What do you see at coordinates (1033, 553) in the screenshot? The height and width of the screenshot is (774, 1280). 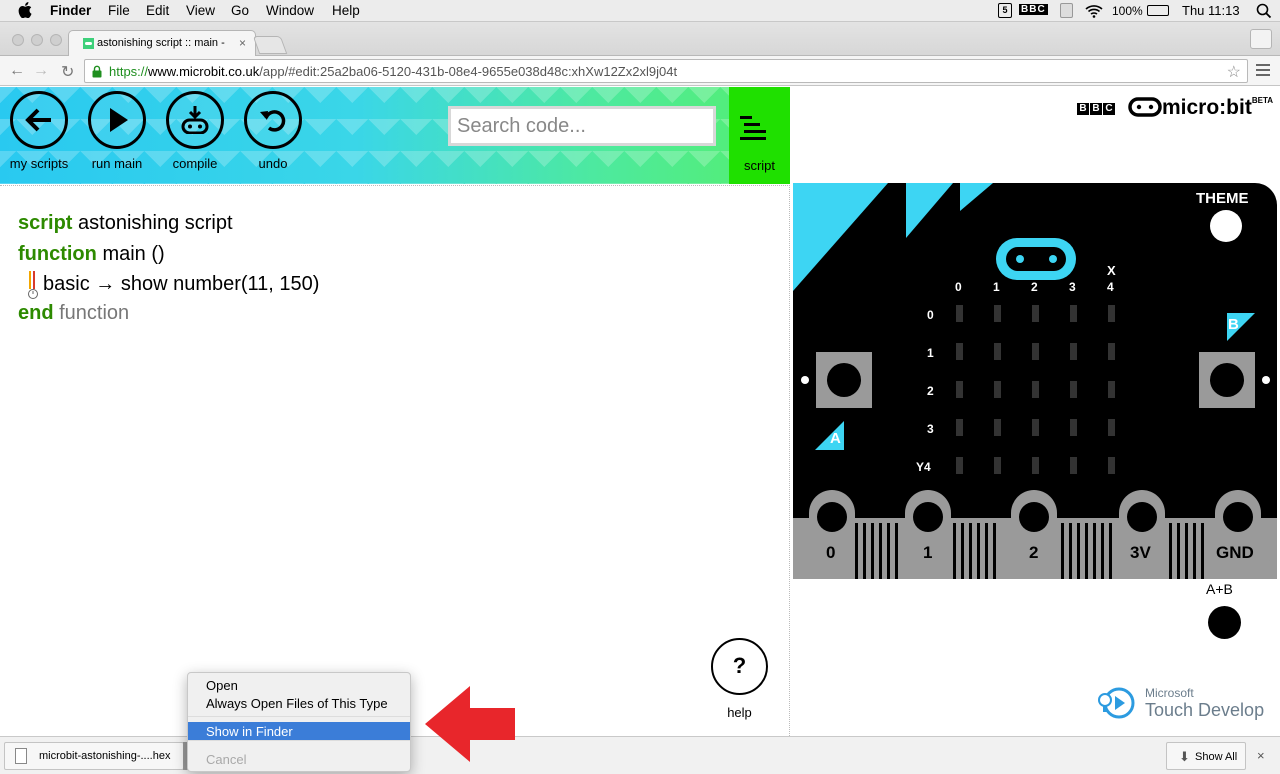 I see `pin-2: 2` at bounding box center [1033, 553].